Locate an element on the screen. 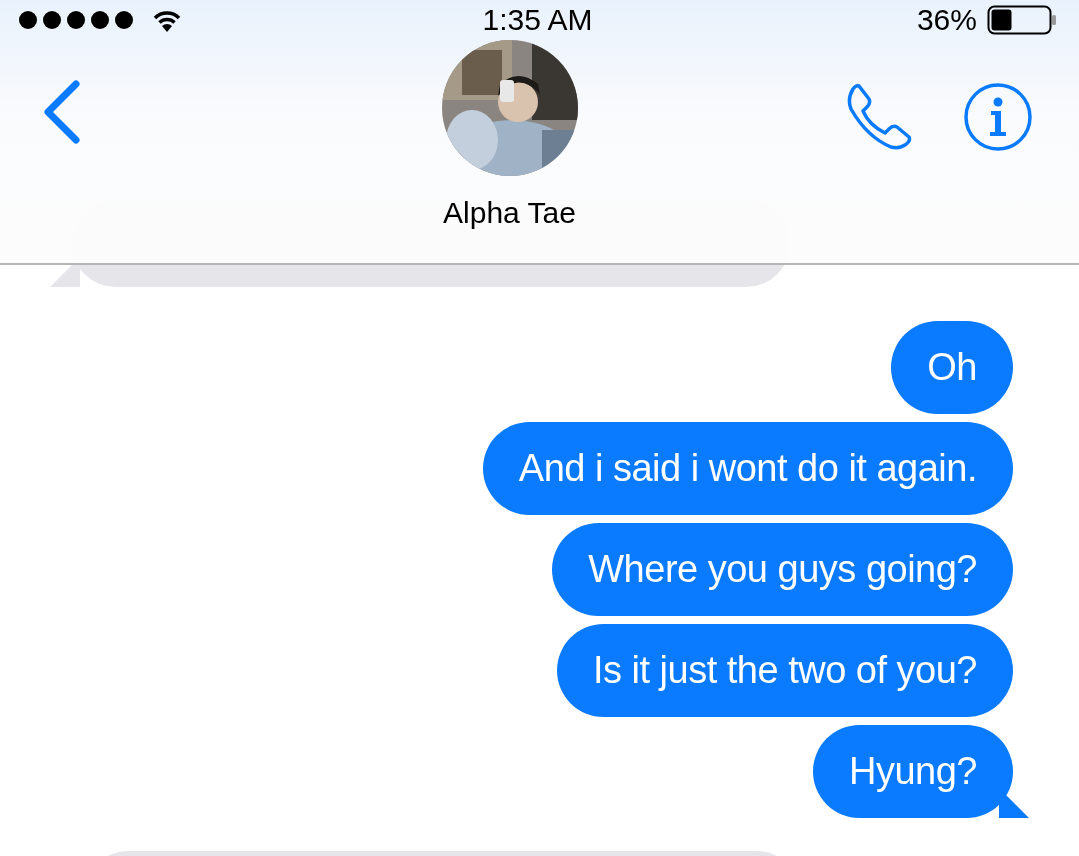  message-bubble: Oh is located at coordinates (952, 367).